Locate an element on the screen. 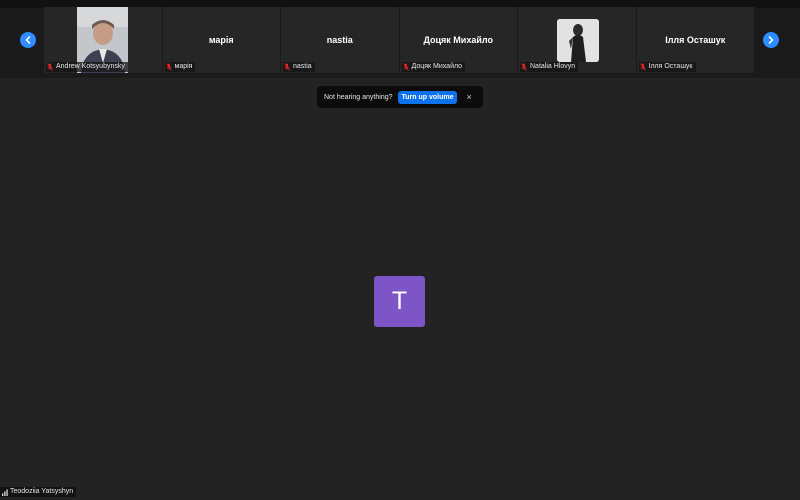 The height and width of the screenshot is (500, 800). speaker-name: Teodoziia Yatsyshyn is located at coordinates (42, 491).